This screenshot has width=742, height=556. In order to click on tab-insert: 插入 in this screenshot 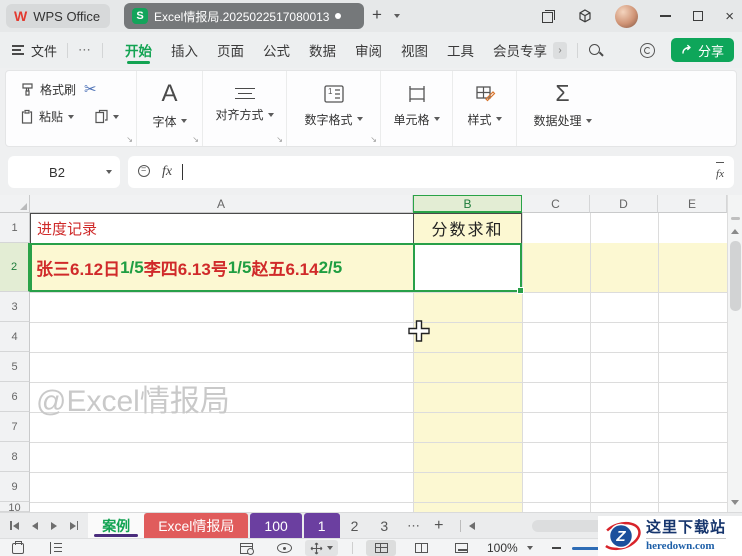, I will do `click(184, 50)`.